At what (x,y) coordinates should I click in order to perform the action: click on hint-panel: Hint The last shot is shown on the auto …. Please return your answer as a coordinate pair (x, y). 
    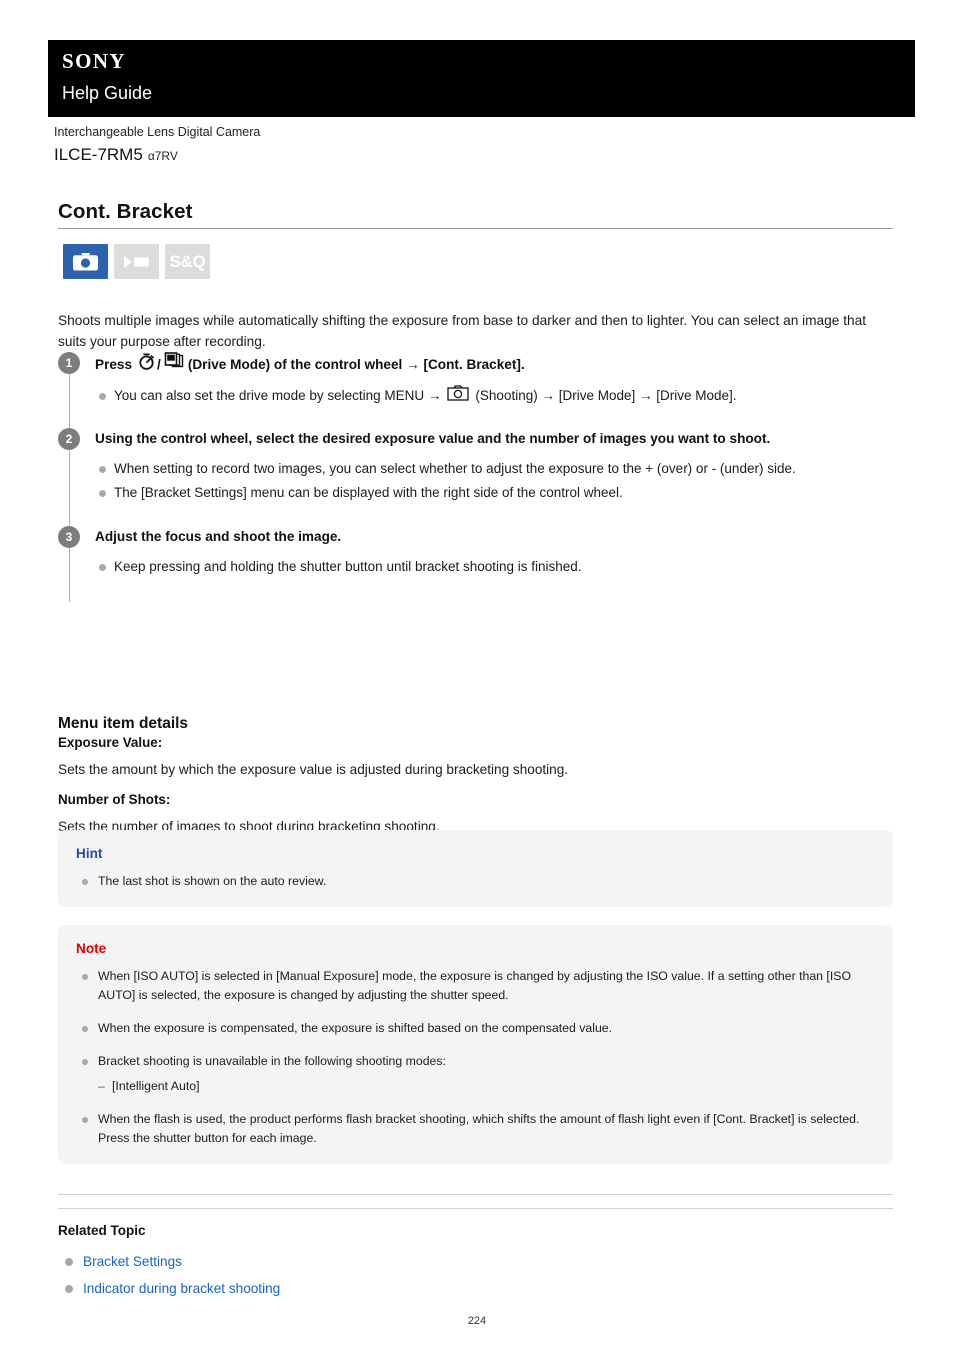
    Looking at the image, I should click on (475, 868).